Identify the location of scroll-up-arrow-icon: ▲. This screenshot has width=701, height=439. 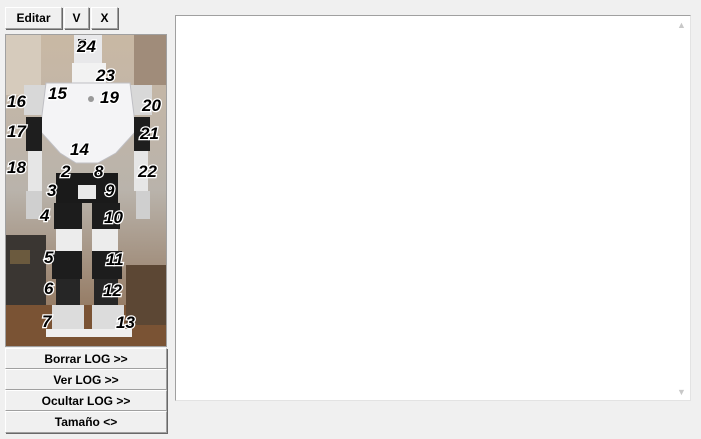
(681, 24).